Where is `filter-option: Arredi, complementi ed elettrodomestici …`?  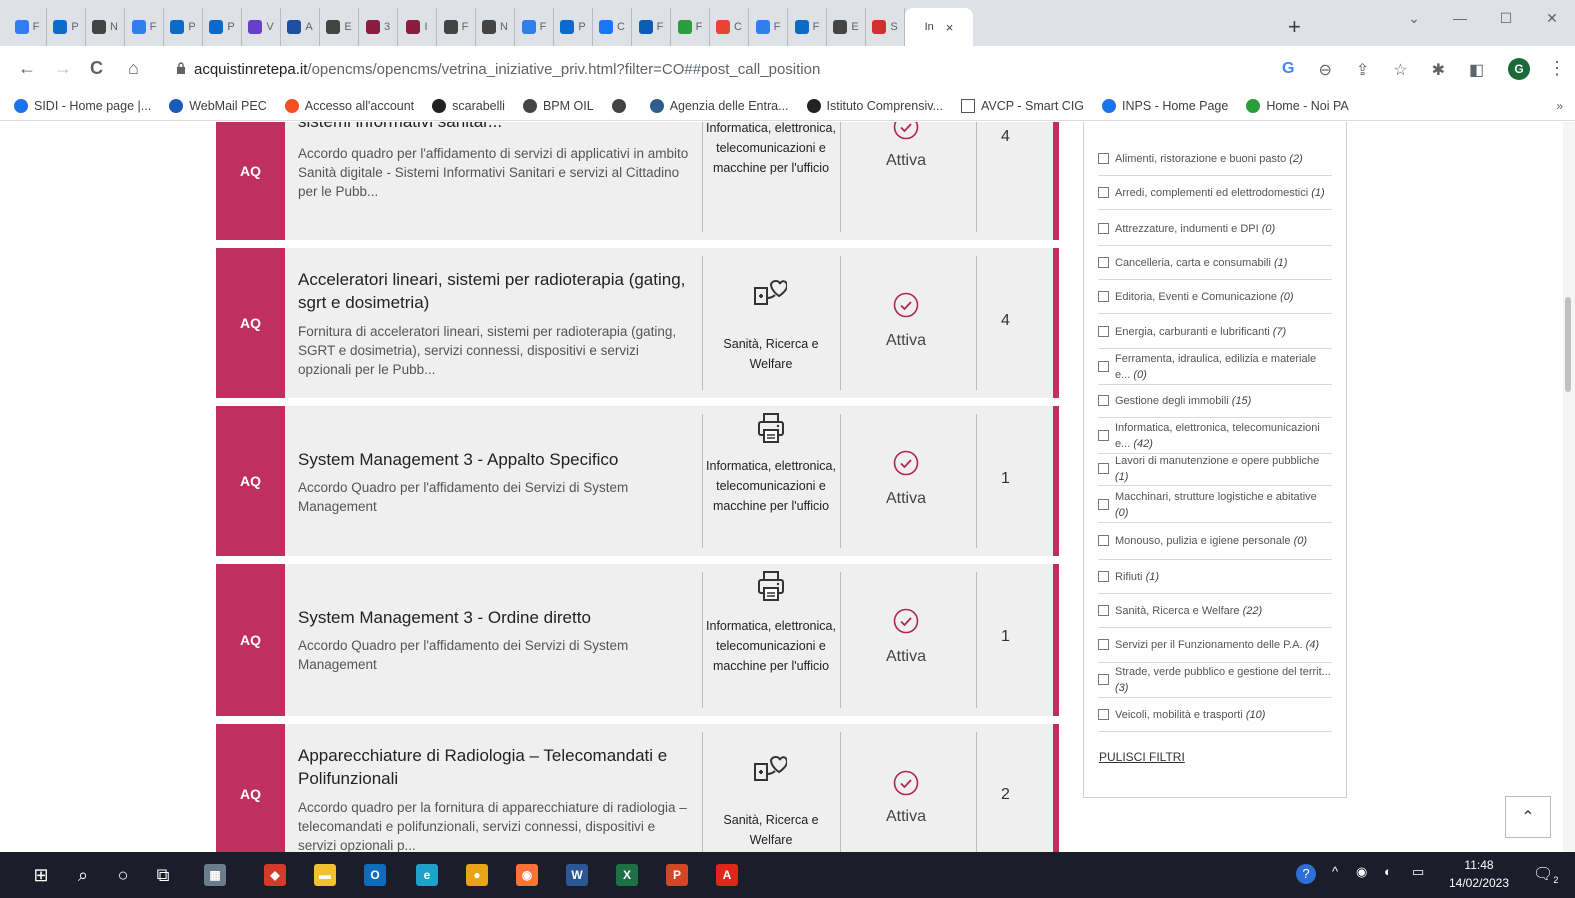 filter-option: Arredi, complementi ed elettrodomestici … is located at coordinates (1215, 193).